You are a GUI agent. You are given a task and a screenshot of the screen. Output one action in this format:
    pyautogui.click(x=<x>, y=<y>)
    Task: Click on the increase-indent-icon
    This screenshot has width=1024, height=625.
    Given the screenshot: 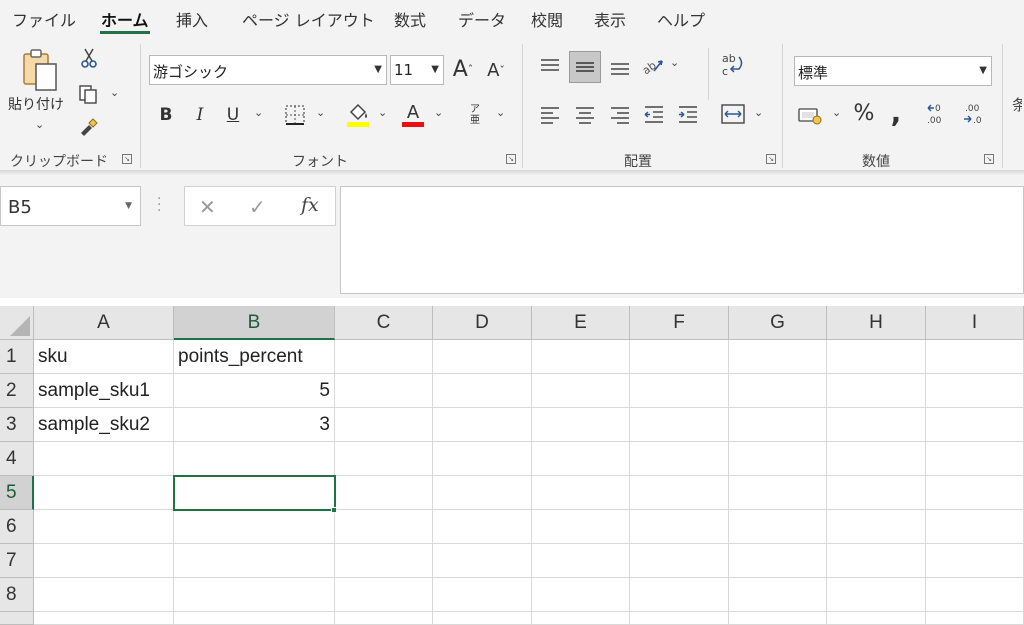 What is the action you would take?
    pyautogui.click(x=688, y=114)
    